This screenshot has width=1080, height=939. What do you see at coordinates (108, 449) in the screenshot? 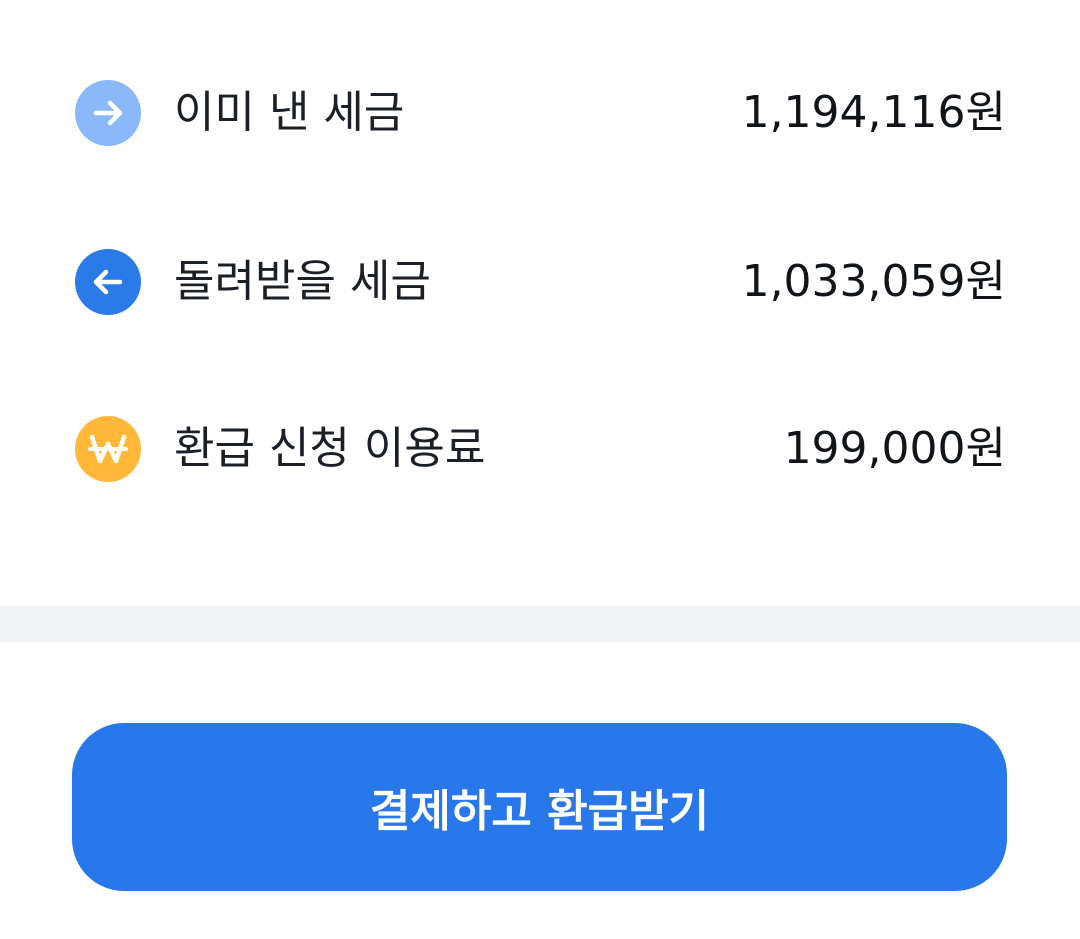
I see `won-icon` at bounding box center [108, 449].